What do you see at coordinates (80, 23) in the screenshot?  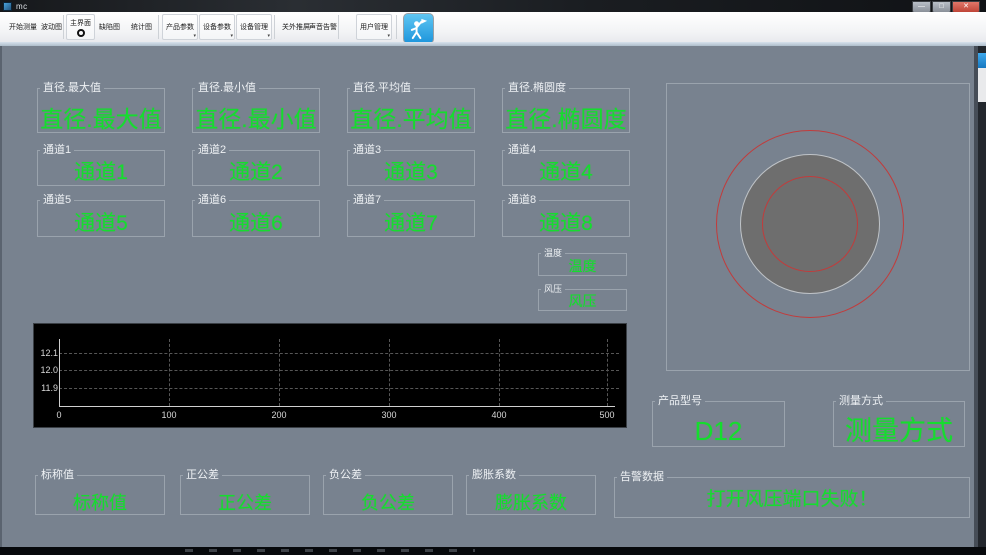 I see `main-screen-label: 主界面` at bounding box center [80, 23].